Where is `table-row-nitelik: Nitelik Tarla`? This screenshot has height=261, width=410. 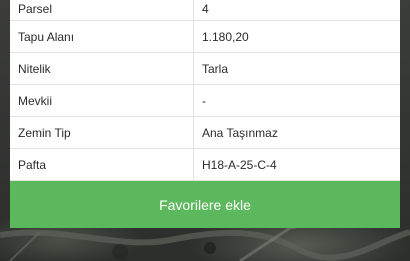 table-row-nitelik: Nitelik Tarla is located at coordinates (205, 68).